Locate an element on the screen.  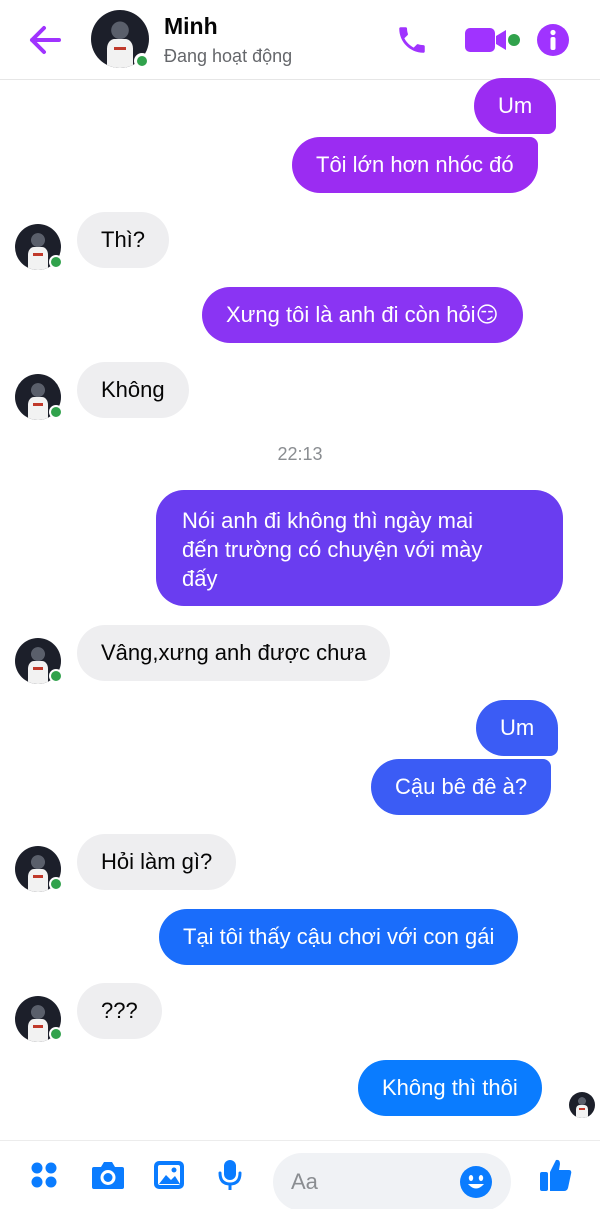
message-text: Xưng tôi là anh đi còn hỏi is located at coordinates (351, 314).